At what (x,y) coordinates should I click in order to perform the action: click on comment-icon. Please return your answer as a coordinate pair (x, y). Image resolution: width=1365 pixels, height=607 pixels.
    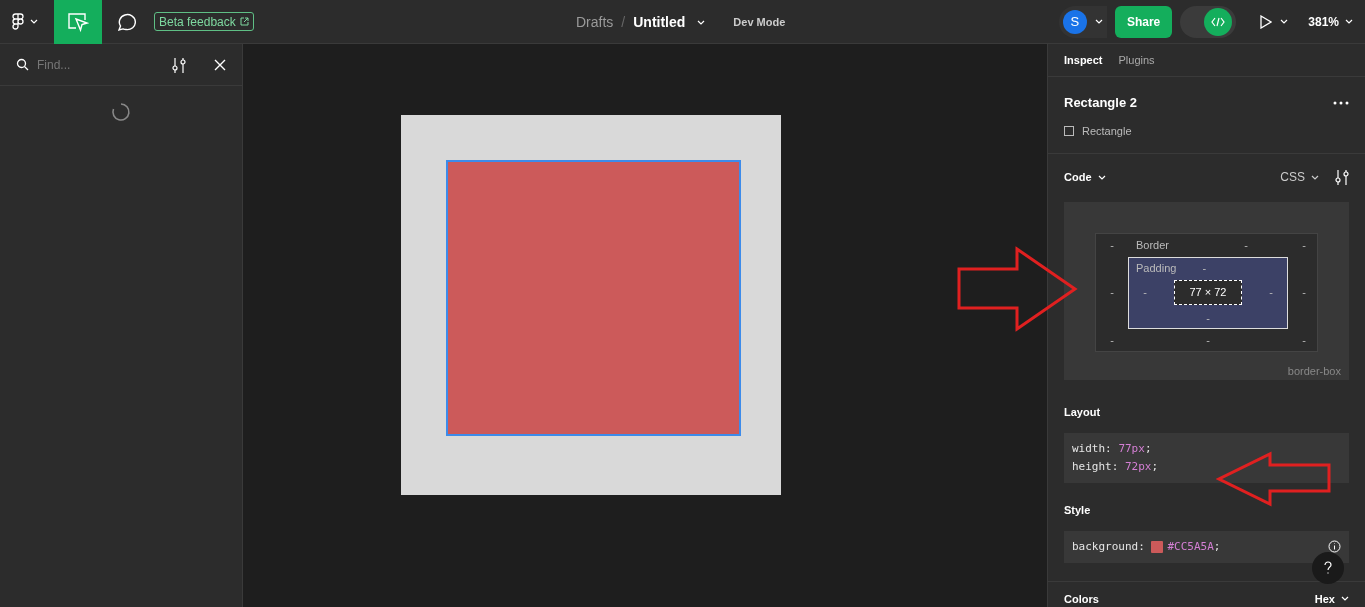
    Looking at the image, I should click on (126, 21).